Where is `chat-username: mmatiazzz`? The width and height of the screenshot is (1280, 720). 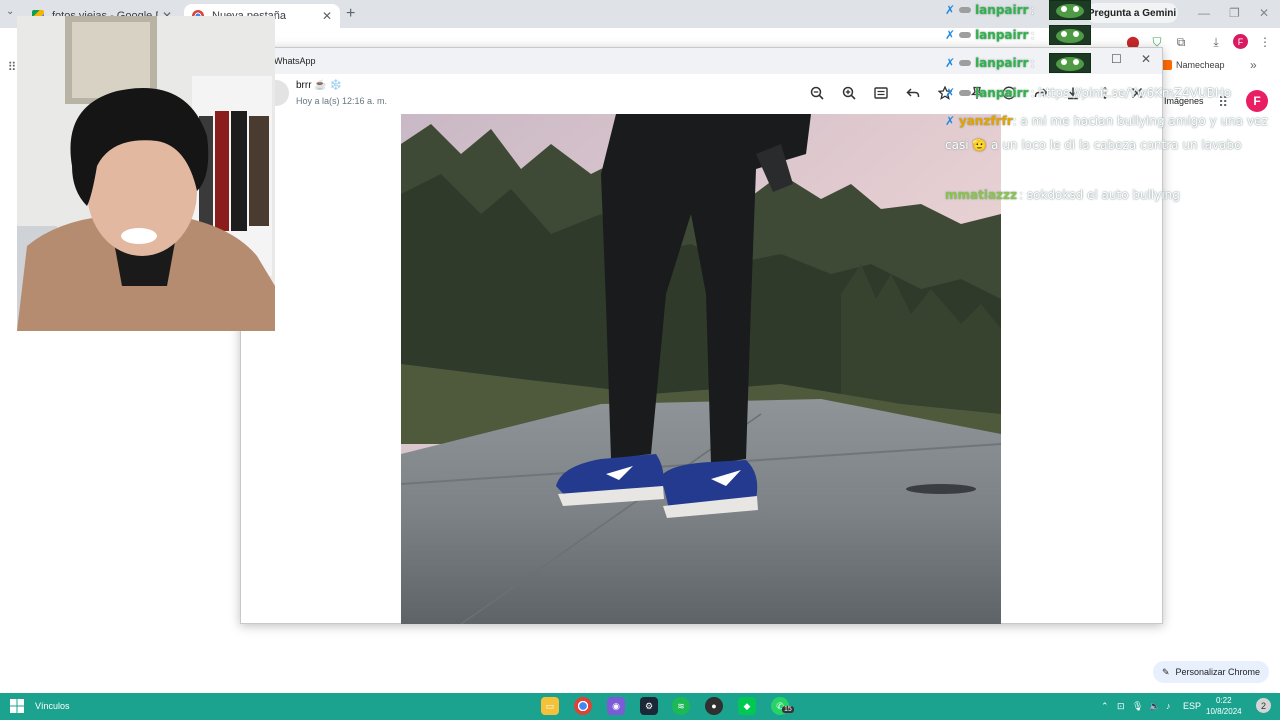 chat-username: mmatiazzz is located at coordinates (981, 195).